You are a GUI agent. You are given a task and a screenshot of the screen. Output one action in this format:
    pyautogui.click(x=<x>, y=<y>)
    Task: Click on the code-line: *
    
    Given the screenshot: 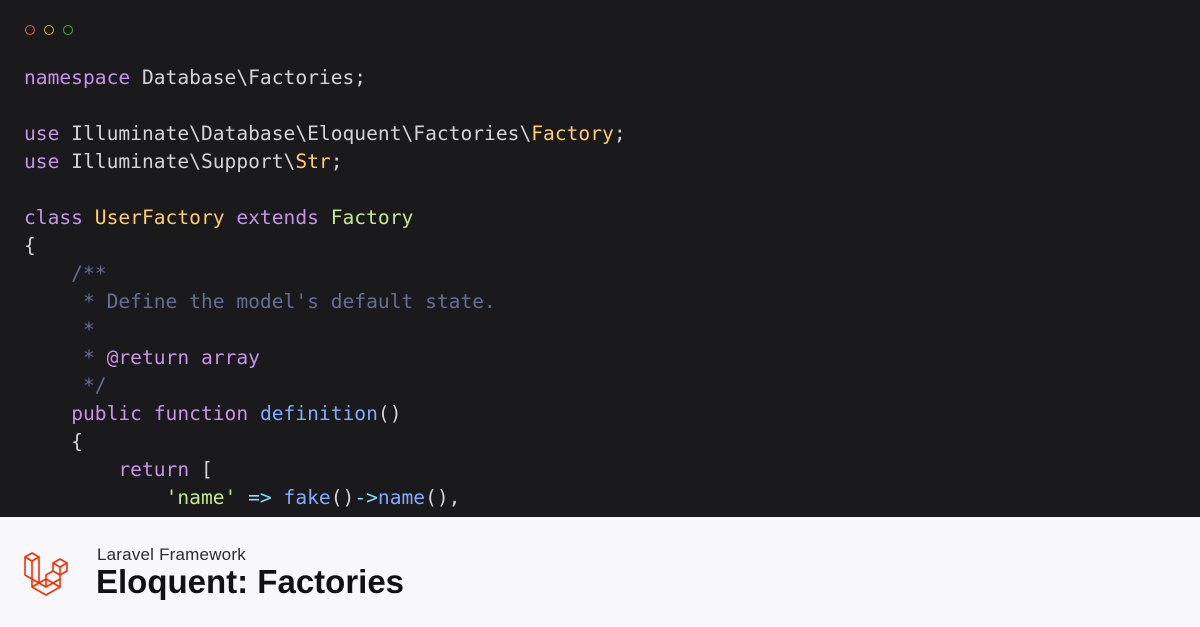 What is the action you would take?
    pyautogui.click(x=325, y=330)
    